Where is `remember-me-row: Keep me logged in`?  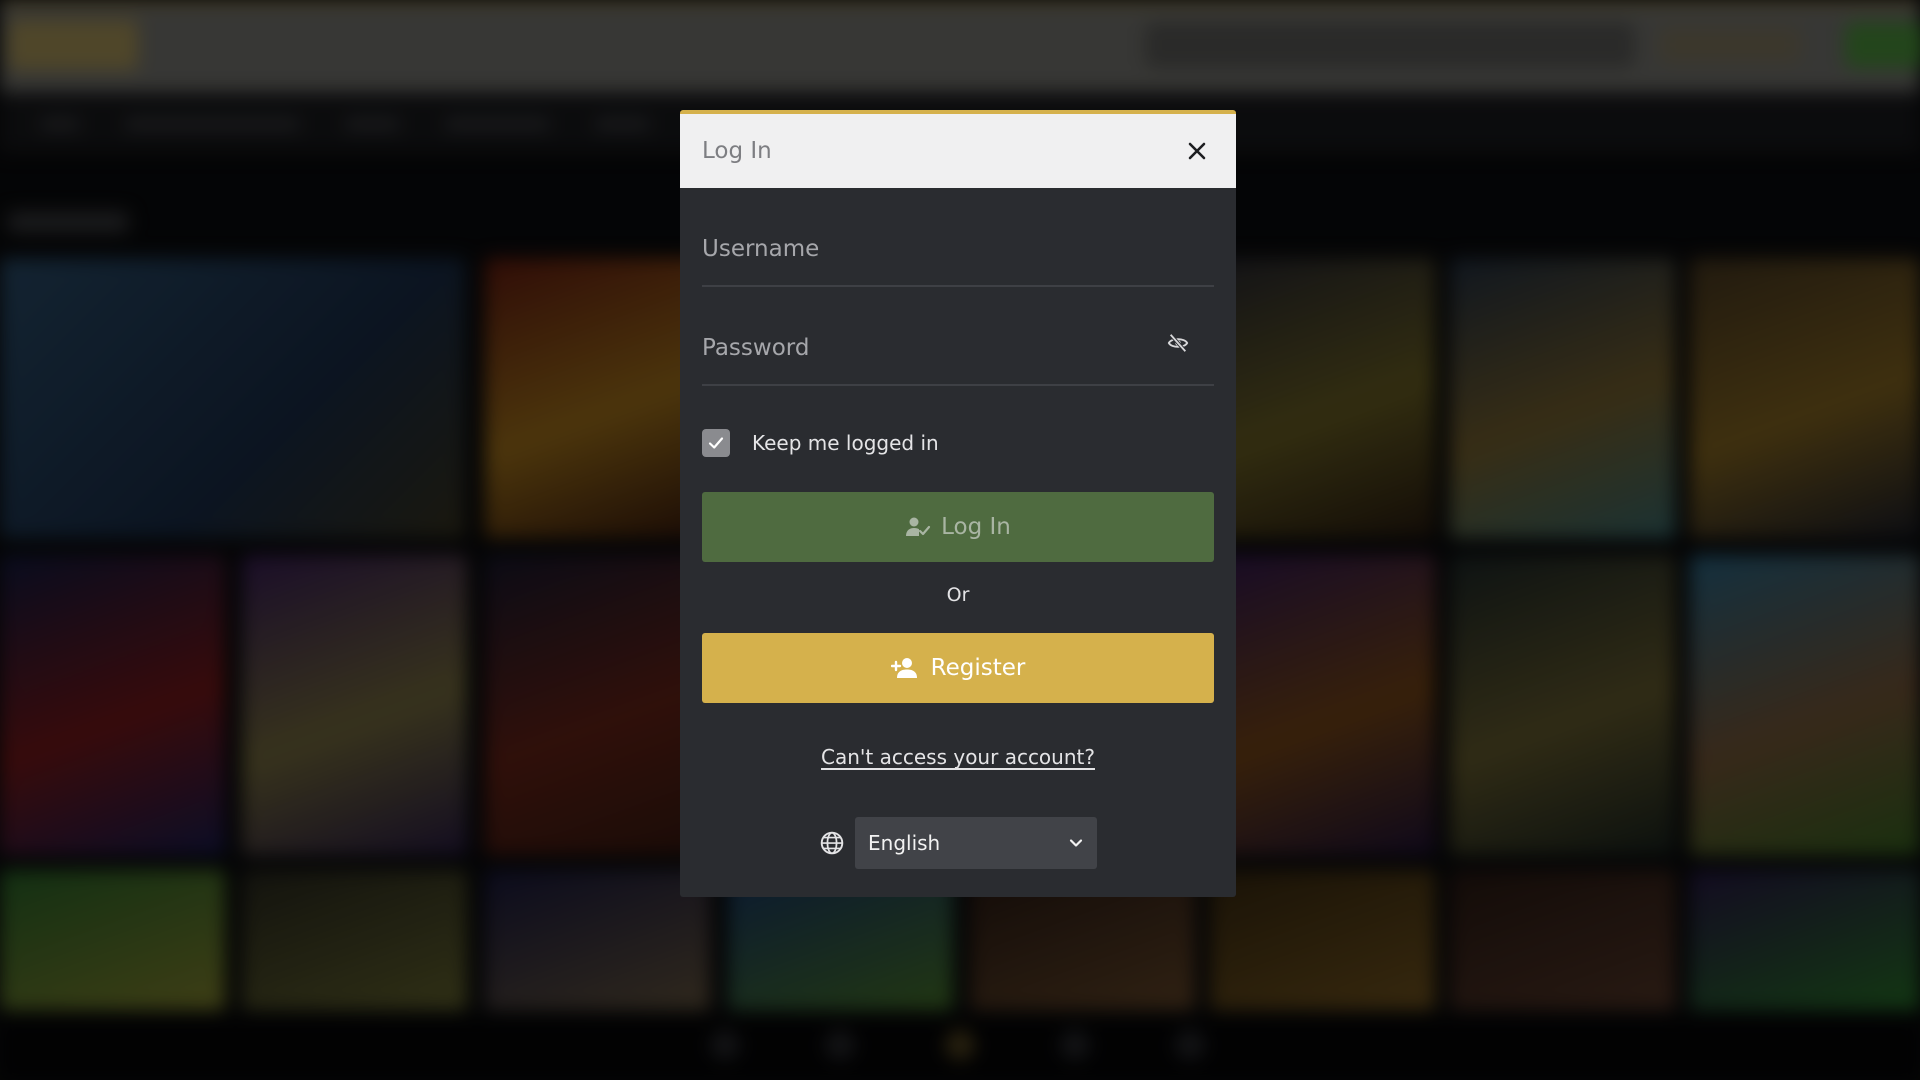
remember-me-row: Keep me logged in is located at coordinates (958, 443).